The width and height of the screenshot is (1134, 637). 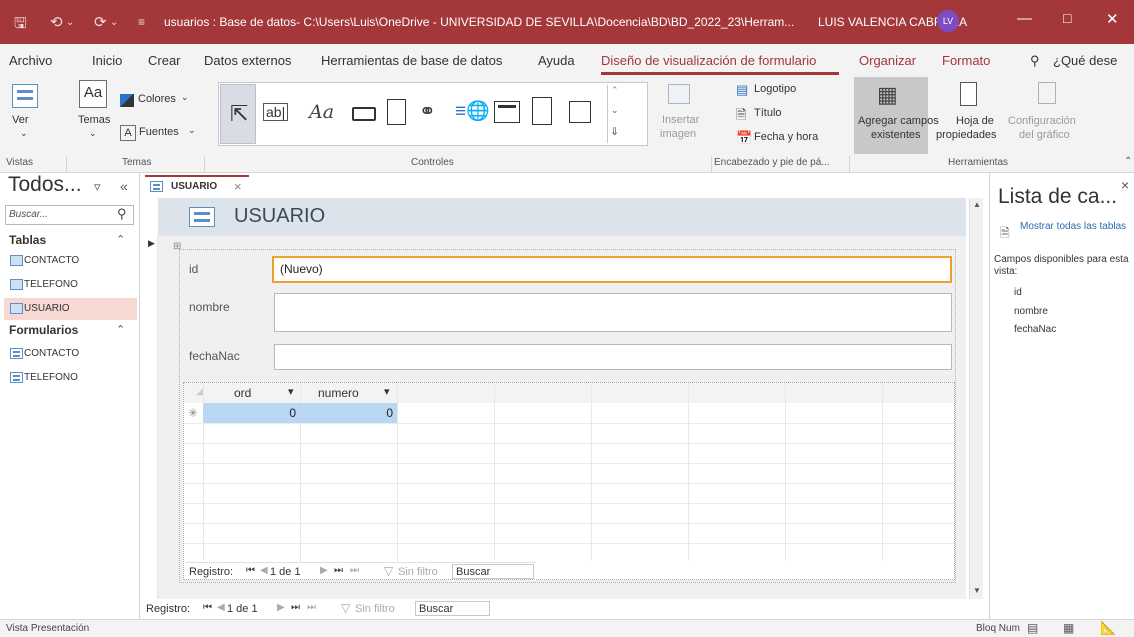 What do you see at coordinates (396, 112) in the screenshot?
I see `tab-control-icon` at bounding box center [396, 112].